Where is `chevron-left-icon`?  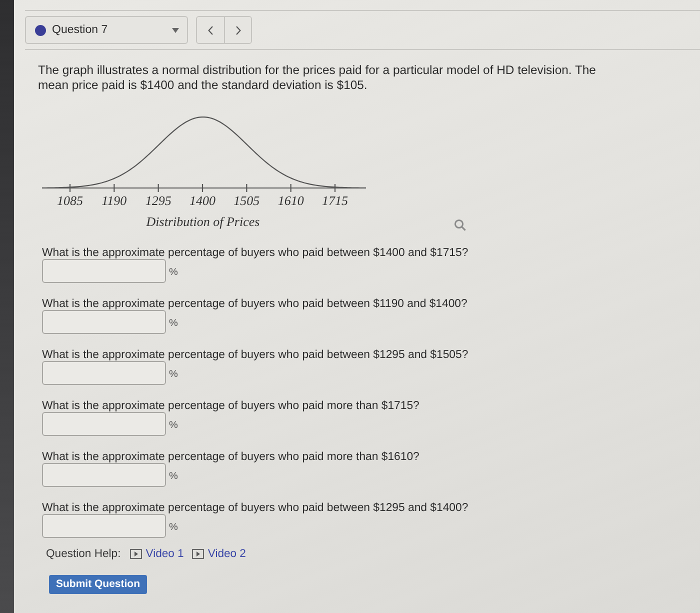
chevron-left-icon is located at coordinates (210, 30).